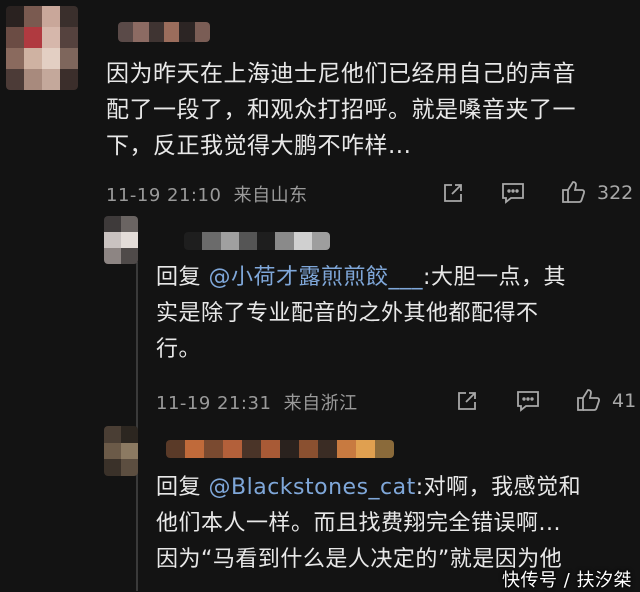 Image resolution: width=640 pixels, height=592 pixels. What do you see at coordinates (624, 401) in the screenshot?
I see `like-count: 41` at bounding box center [624, 401].